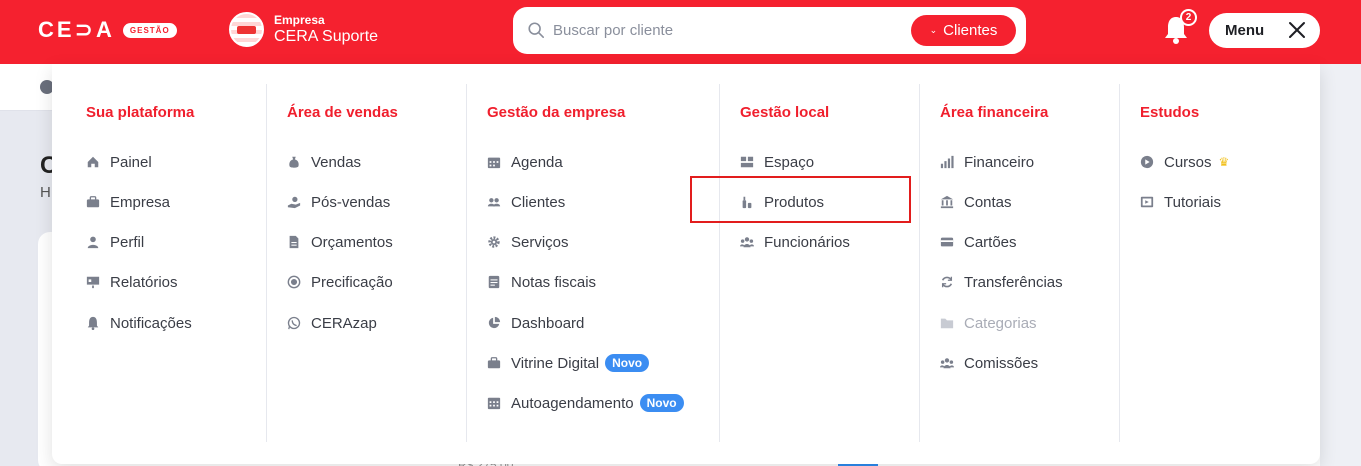 The width and height of the screenshot is (1361, 466). I want to click on menu-column-gestão-local: Gestão local Espaço Produtos Funcionários, so click(819, 263).